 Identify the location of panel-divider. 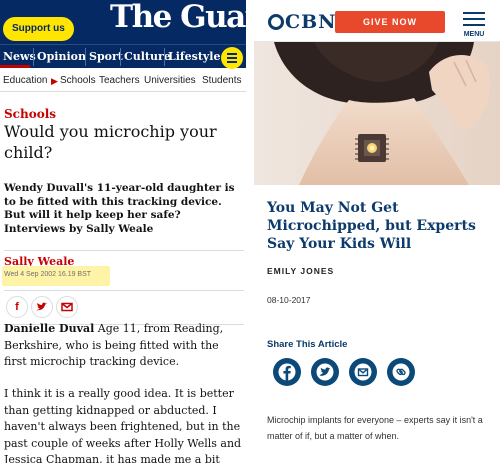
(250, 231).